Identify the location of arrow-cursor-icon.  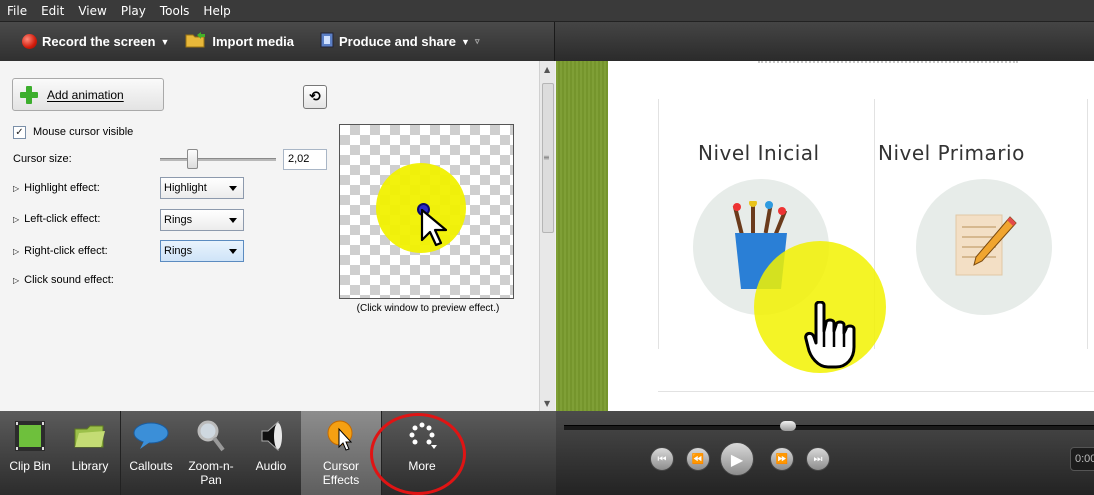
(434, 227).